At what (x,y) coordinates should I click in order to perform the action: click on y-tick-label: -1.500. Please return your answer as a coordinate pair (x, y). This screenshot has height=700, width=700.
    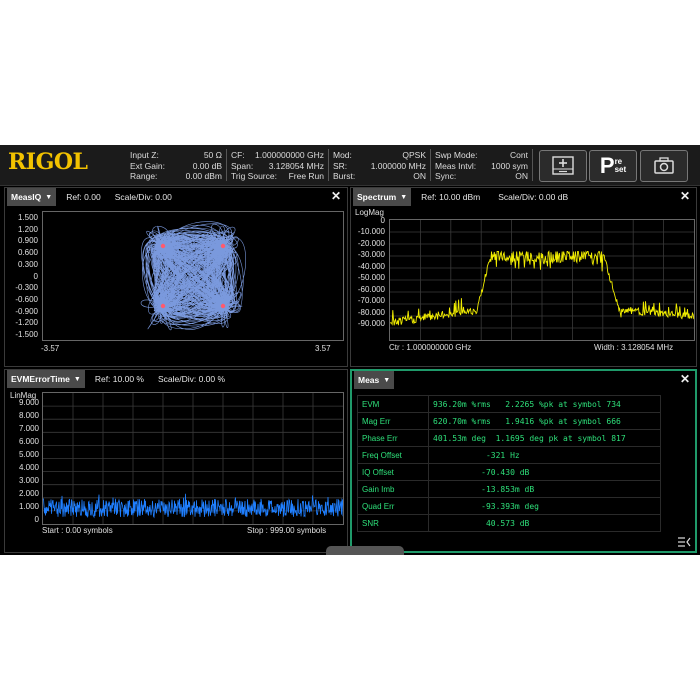
    Looking at the image, I should click on (26, 334).